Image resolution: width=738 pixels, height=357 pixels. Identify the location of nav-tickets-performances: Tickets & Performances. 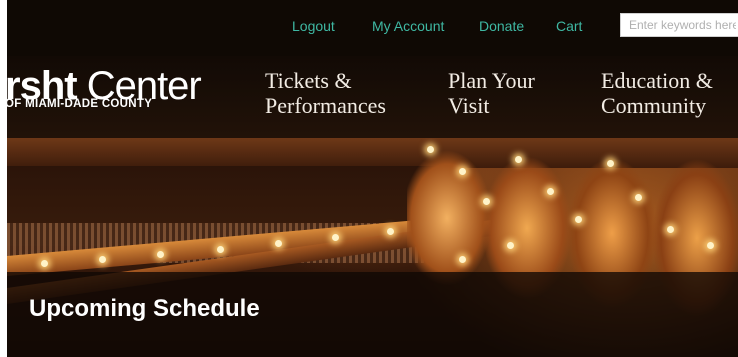
(325, 93).